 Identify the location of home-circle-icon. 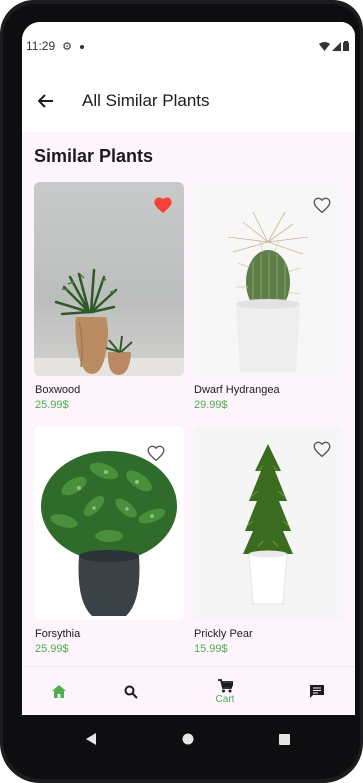
(188, 739).